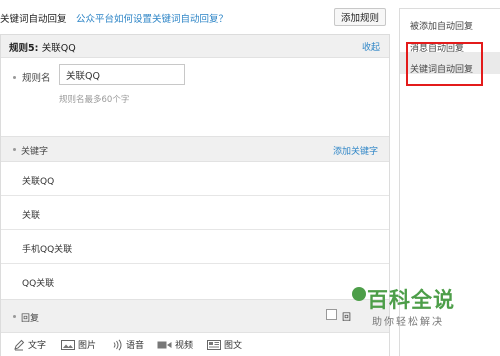  What do you see at coordinates (164, 344) in the screenshot?
I see `video-icon` at bounding box center [164, 344].